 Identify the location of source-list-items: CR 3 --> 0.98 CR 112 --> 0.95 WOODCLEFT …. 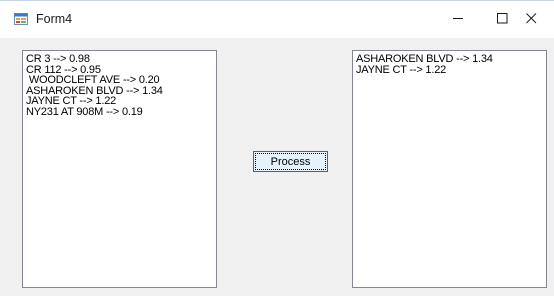
(119, 84).